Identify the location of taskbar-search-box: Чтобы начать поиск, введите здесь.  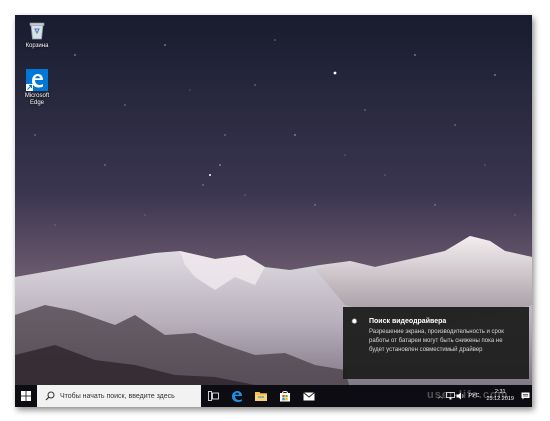
(119, 396).